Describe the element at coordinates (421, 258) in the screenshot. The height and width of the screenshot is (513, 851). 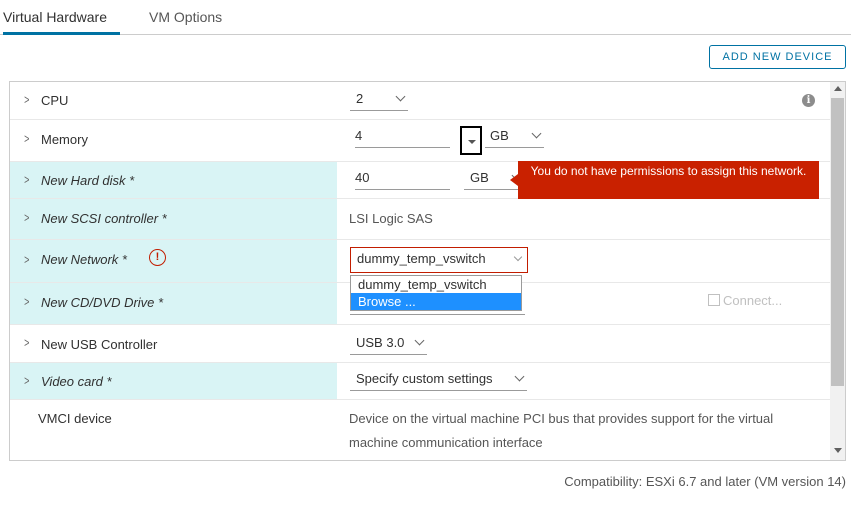
I see `network-value: dummy_temp_vswitch` at that location.